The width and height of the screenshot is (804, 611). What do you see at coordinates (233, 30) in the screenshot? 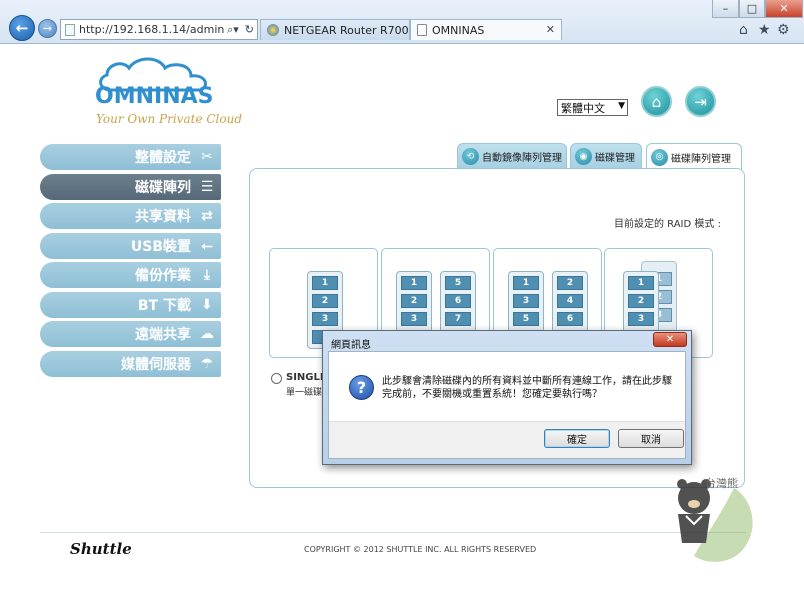
I see `search-icon: ⌕▾` at bounding box center [233, 30].